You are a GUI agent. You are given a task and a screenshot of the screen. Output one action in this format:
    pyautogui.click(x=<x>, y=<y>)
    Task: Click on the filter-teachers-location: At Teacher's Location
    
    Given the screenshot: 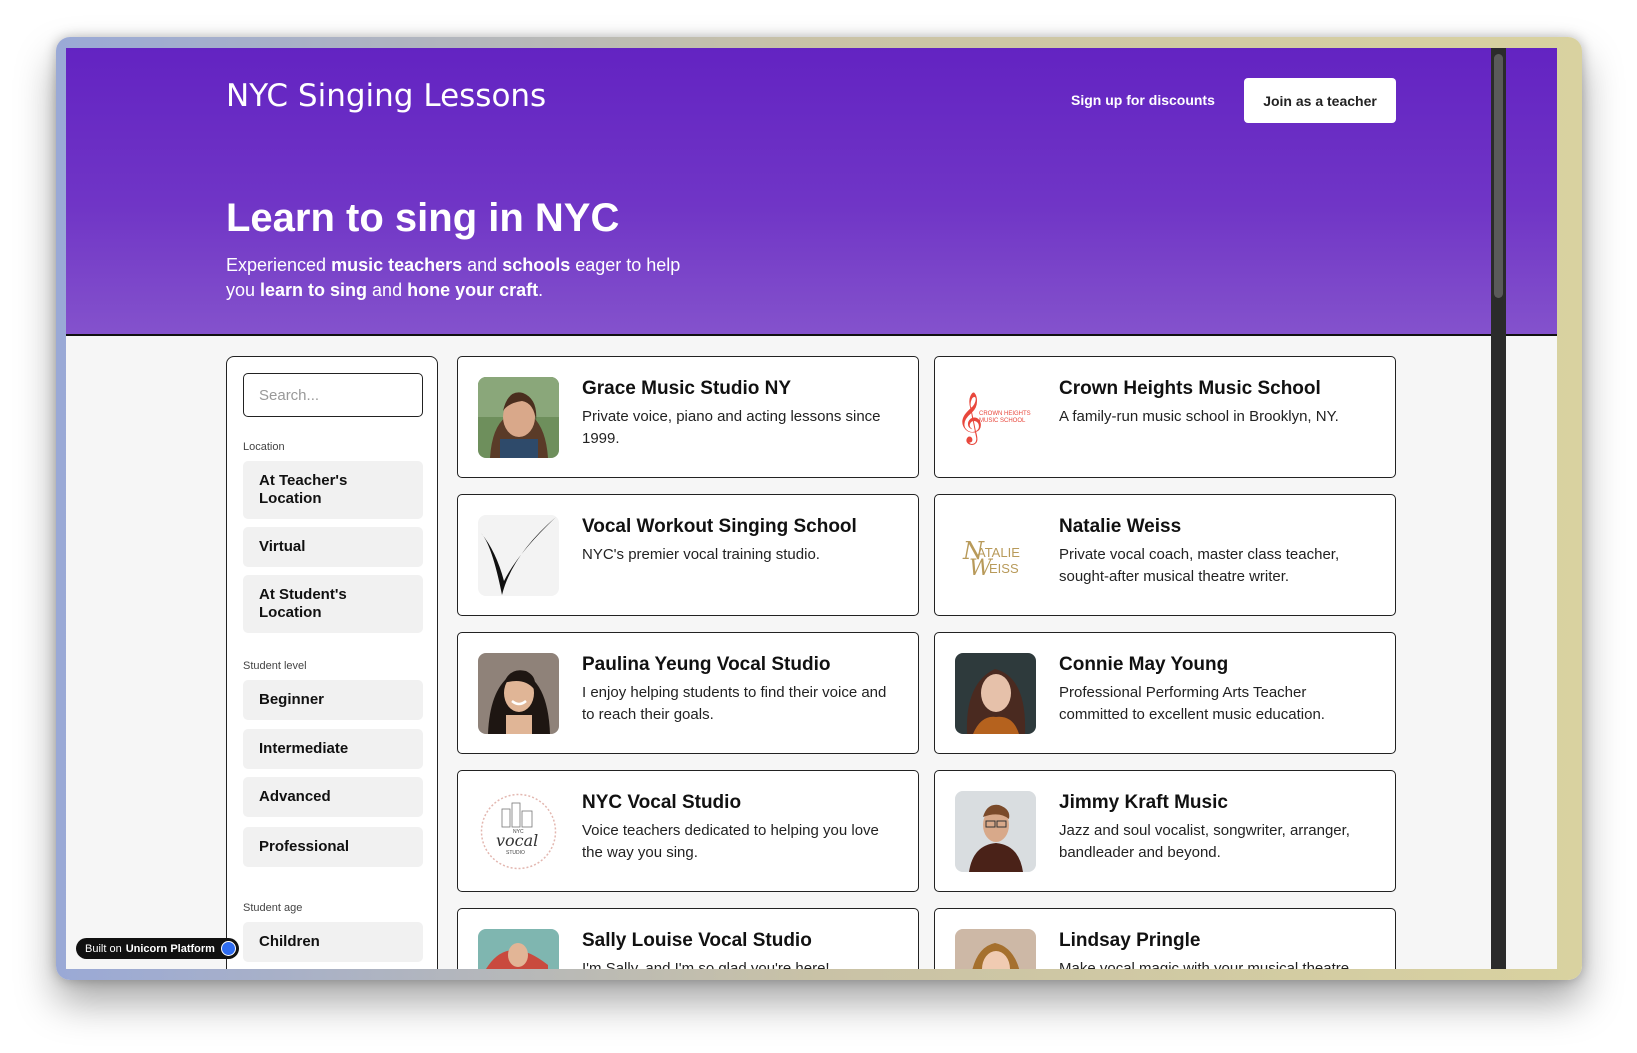 What is the action you would take?
    pyautogui.click(x=333, y=490)
    